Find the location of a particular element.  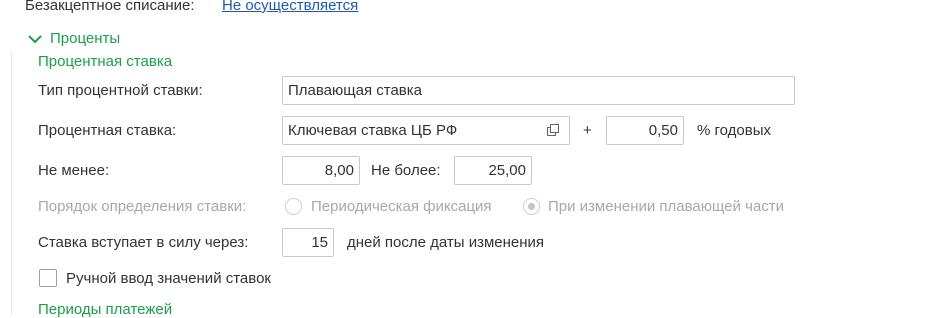

section-title-payment-periods: Периоды платежей is located at coordinates (105, 309).